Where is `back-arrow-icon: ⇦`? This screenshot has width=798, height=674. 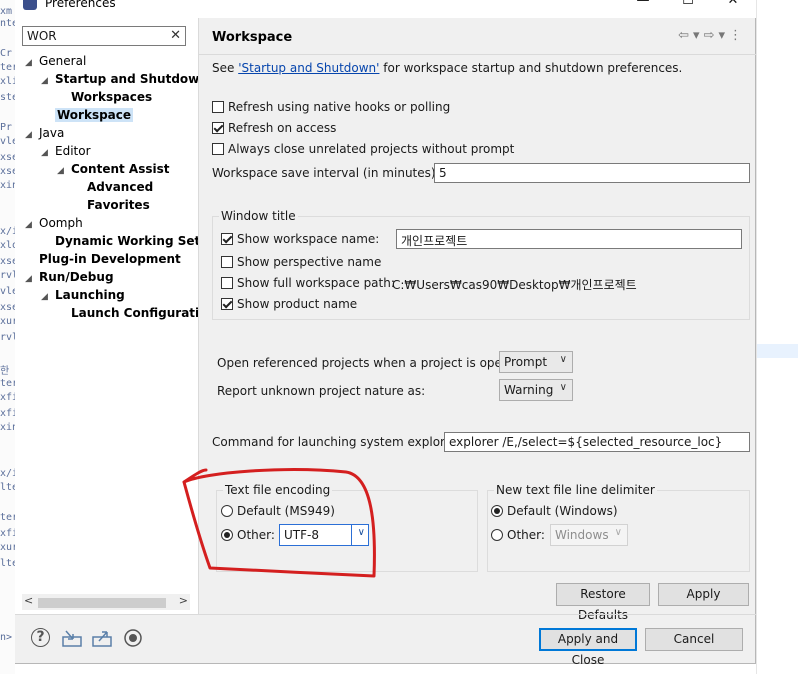 back-arrow-icon: ⇦ is located at coordinates (685, 35).